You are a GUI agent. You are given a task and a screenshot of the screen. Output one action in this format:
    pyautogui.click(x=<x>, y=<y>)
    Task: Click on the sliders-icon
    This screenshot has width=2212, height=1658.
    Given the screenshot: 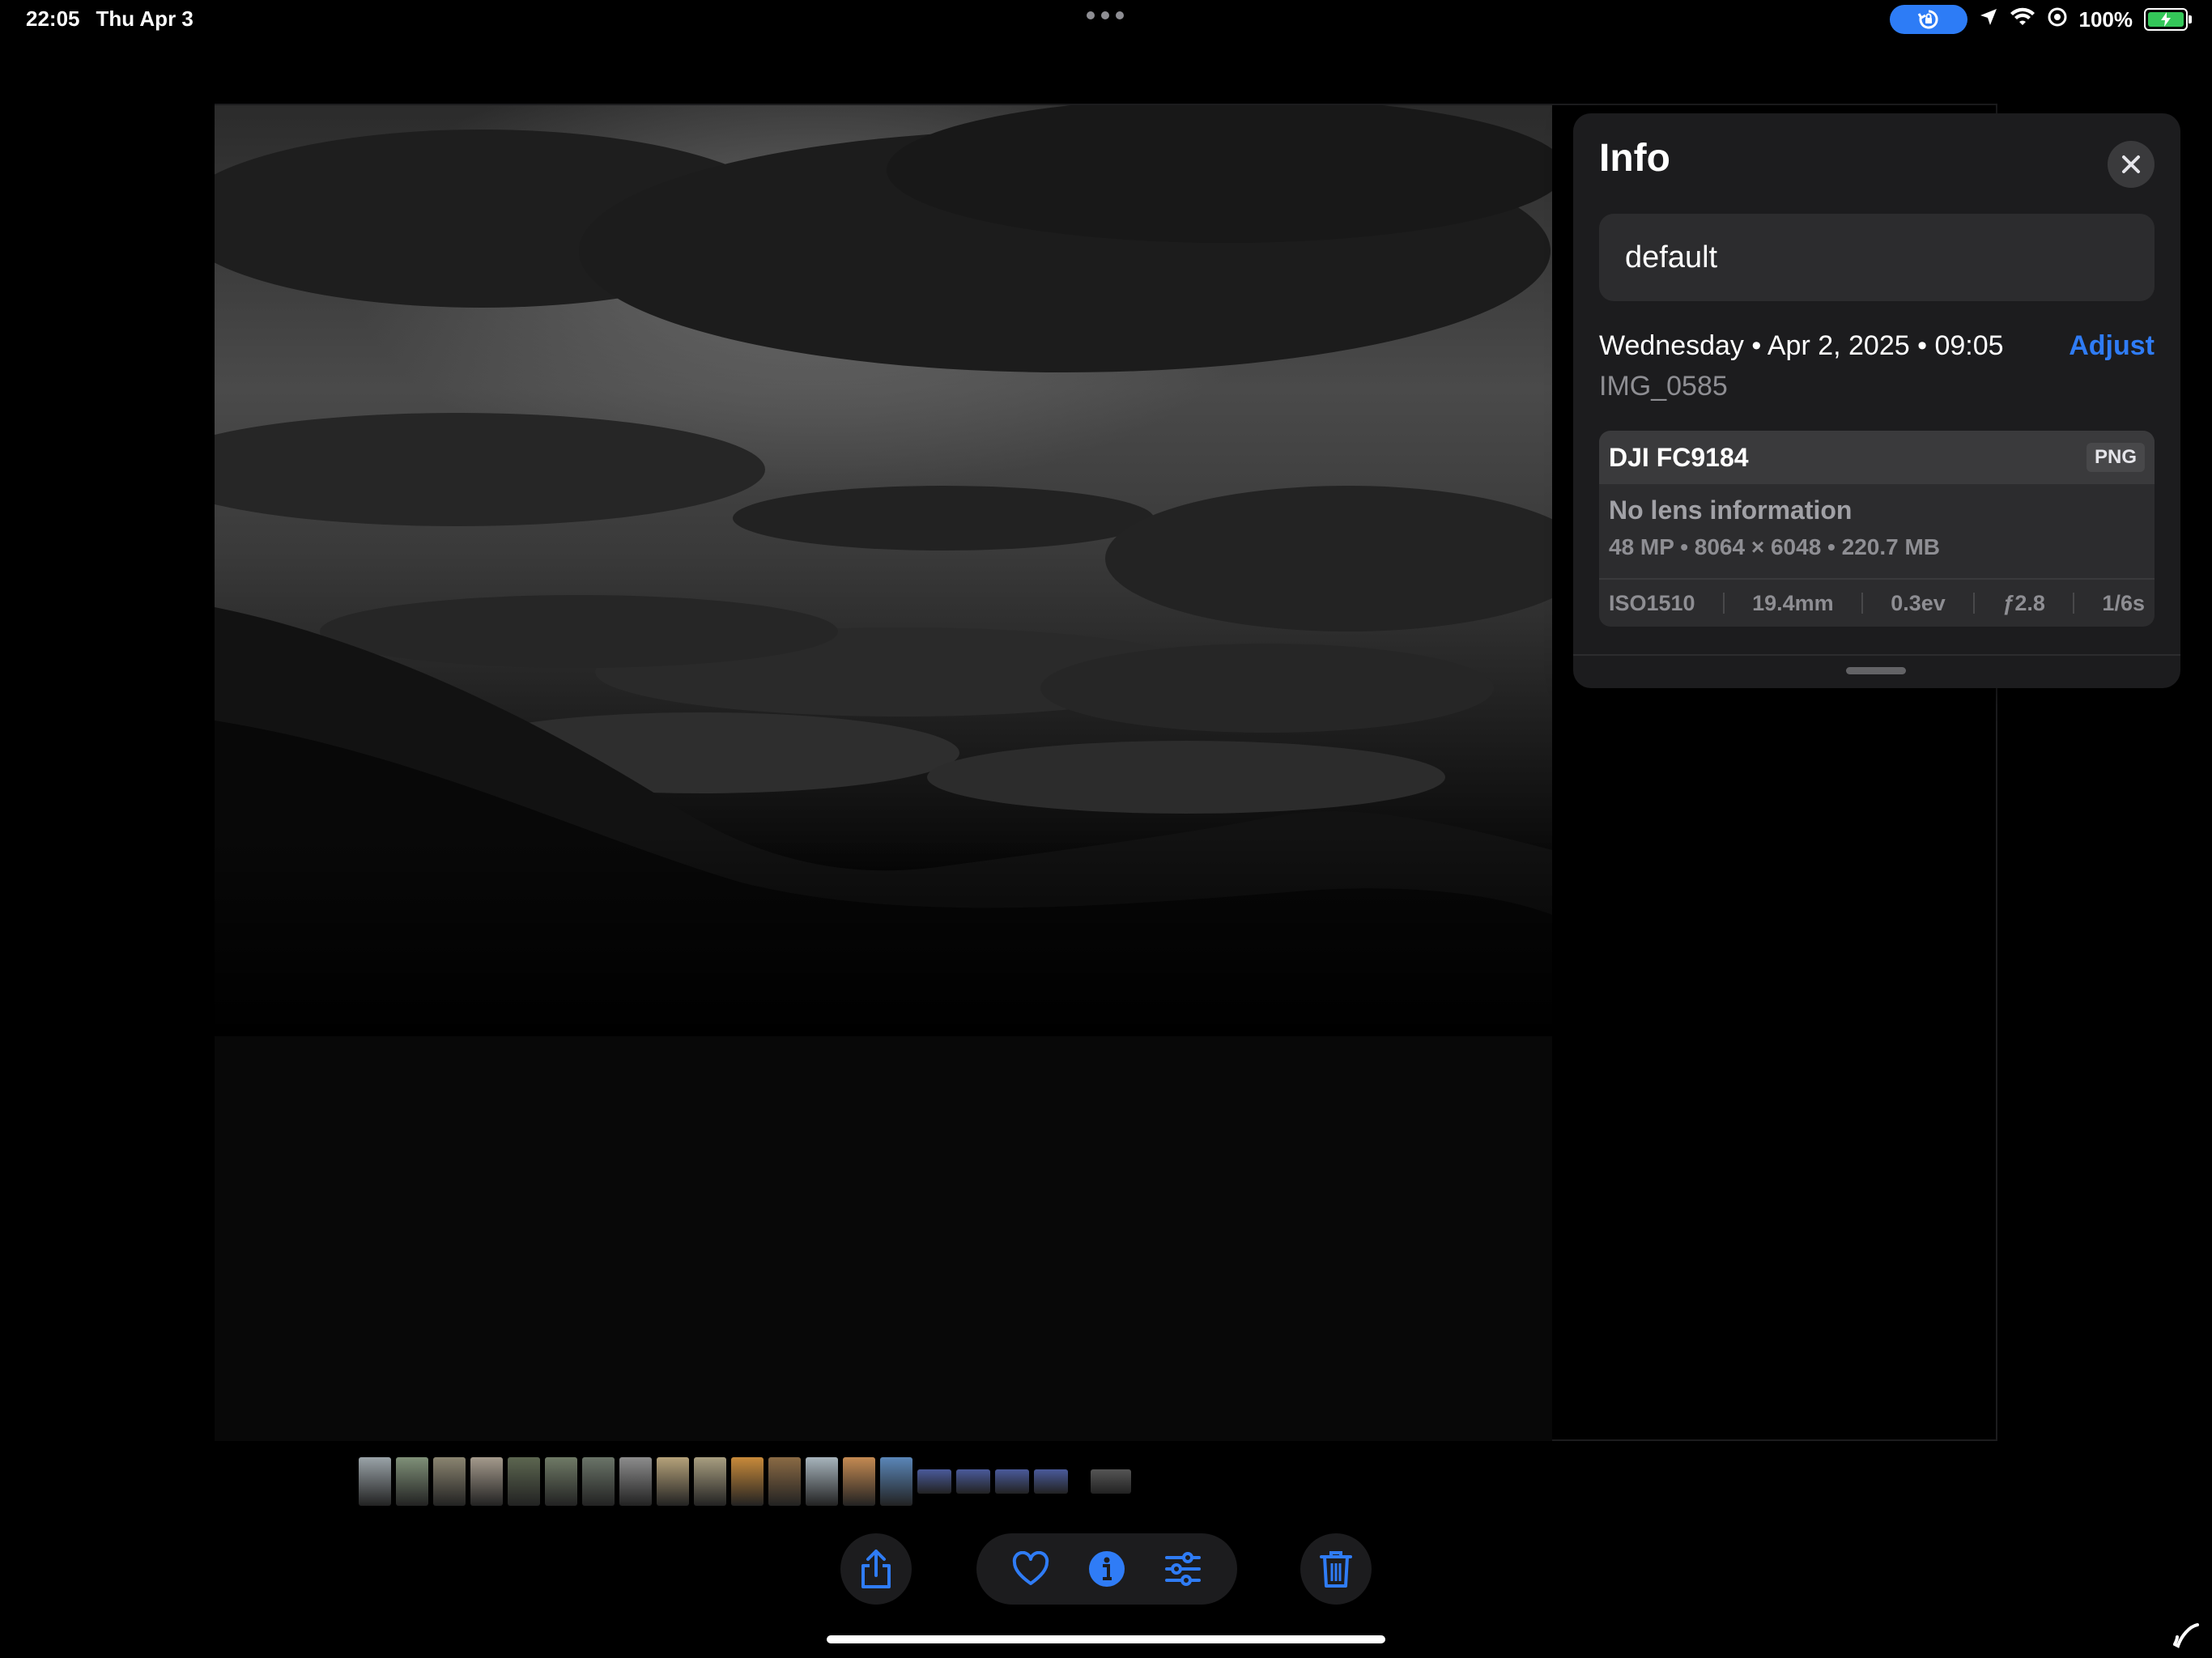 What is the action you would take?
    pyautogui.click(x=1183, y=1569)
    